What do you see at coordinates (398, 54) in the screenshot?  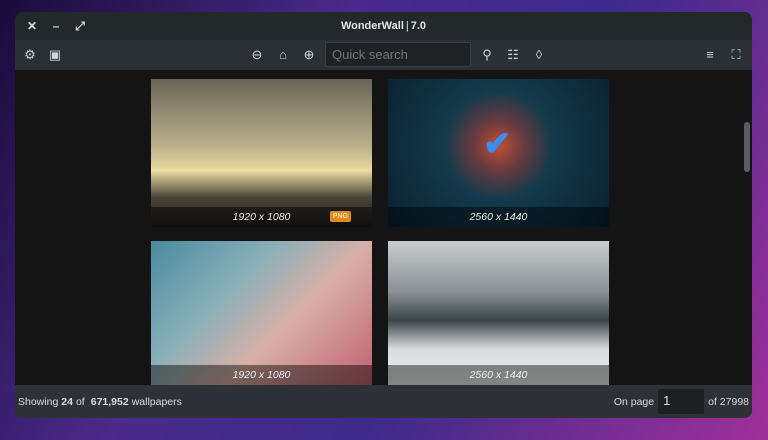 I see `search-input` at bounding box center [398, 54].